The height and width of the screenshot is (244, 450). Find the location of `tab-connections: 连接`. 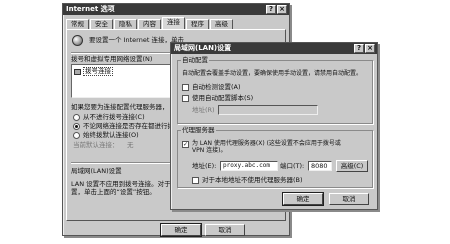

tab-connections: 连接 is located at coordinates (173, 23).